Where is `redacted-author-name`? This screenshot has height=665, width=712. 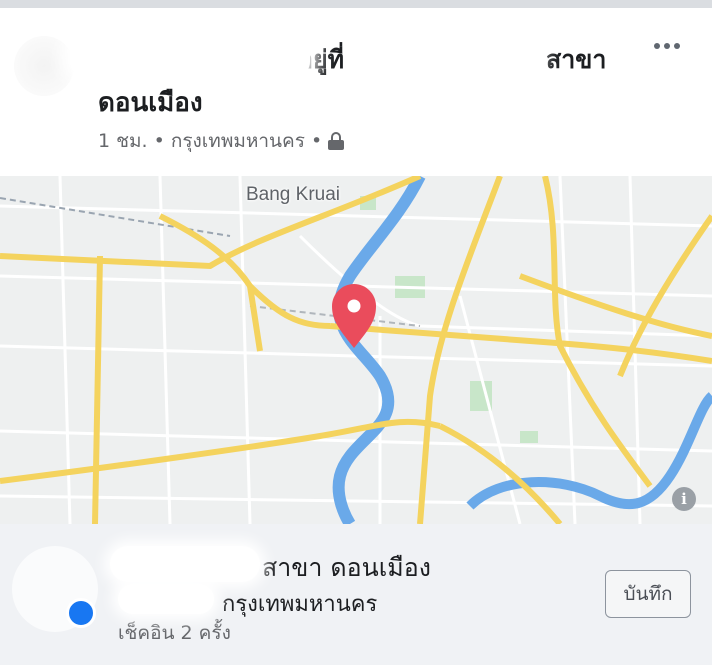 redacted-author-name is located at coordinates (190, 57).